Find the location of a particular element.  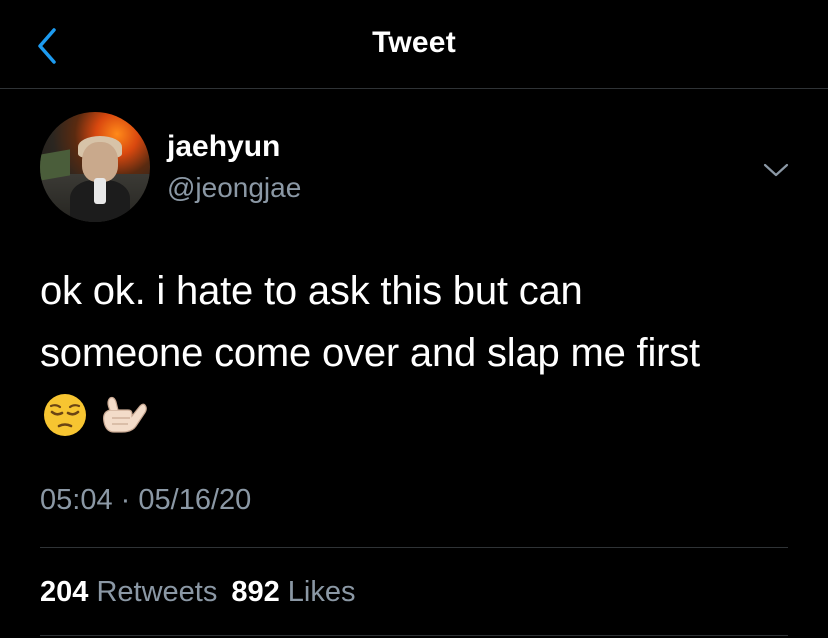

page-title: Tweet is located at coordinates (414, 42).